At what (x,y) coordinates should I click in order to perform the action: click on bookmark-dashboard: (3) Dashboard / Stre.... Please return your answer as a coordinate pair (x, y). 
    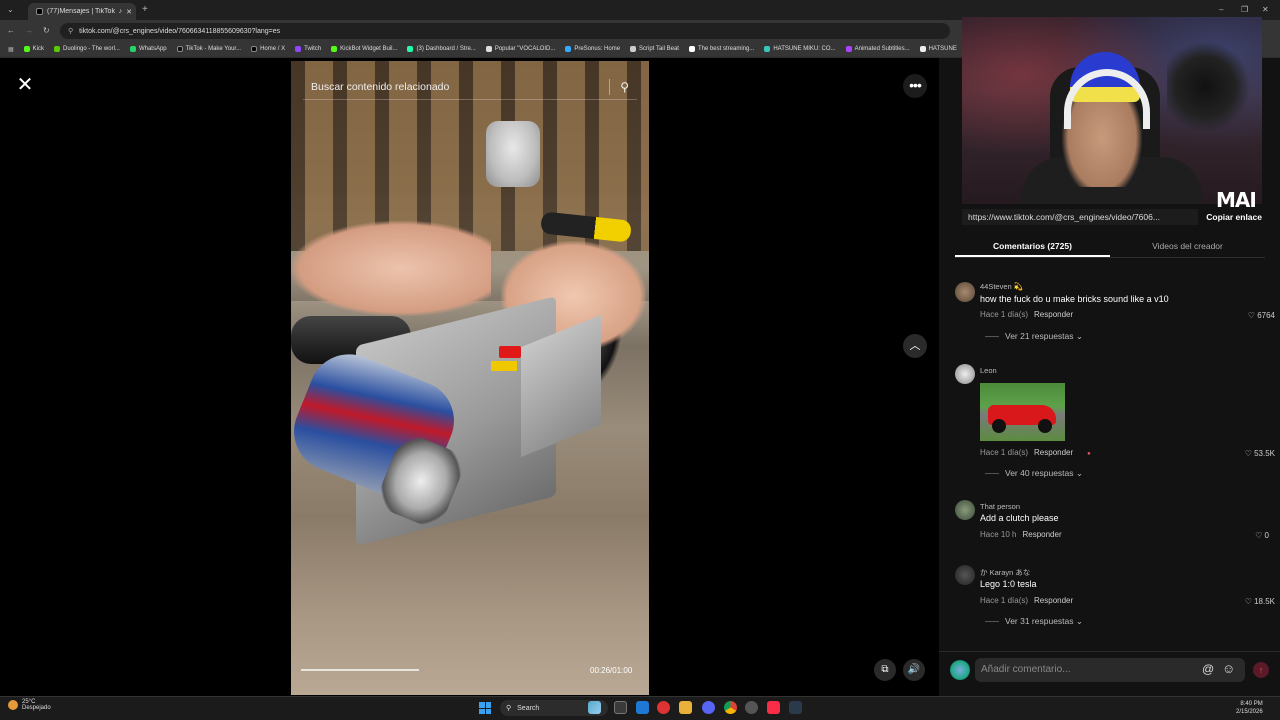
    Looking at the image, I should click on (441, 49).